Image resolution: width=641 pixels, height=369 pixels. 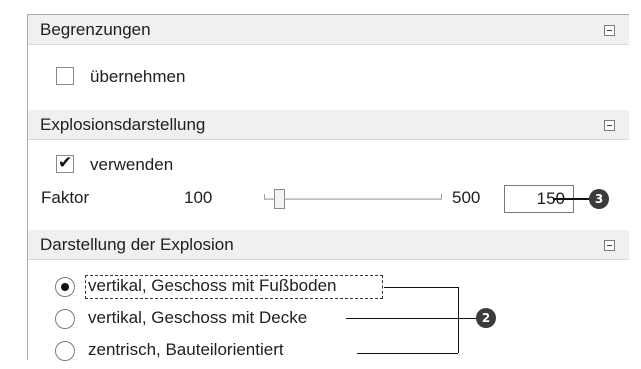 I want to click on option-decke-label: vertikal, Geschoss mit Decke, so click(x=197, y=318).